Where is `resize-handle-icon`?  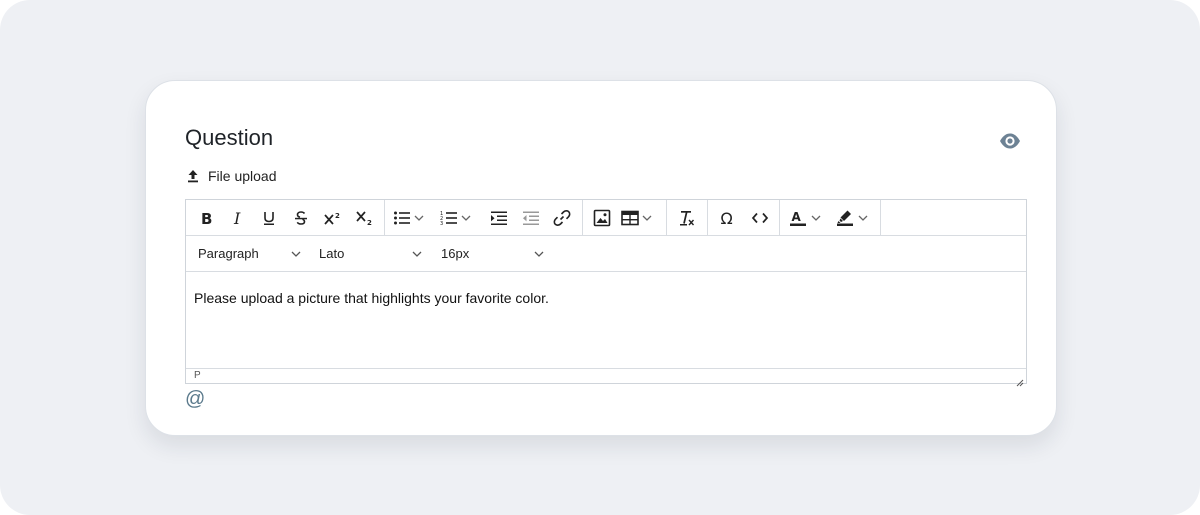
resize-handle-icon is located at coordinates (1020, 380).